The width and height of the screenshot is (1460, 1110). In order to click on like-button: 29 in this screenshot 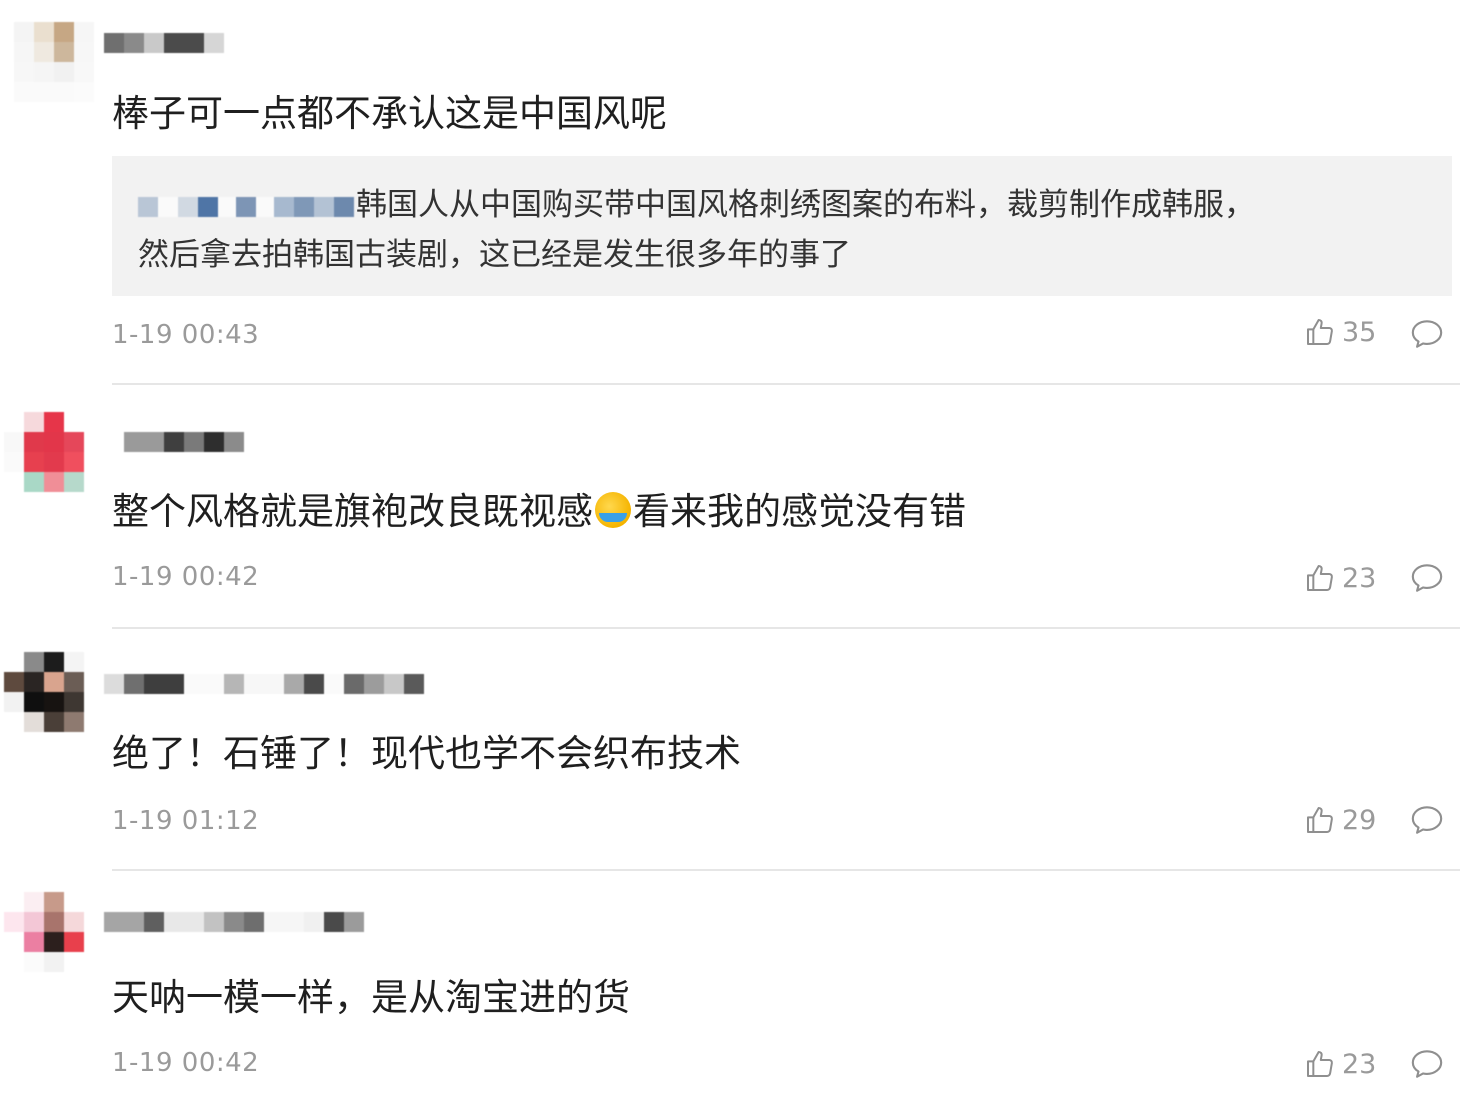, I will do `click(1340, 820)`.